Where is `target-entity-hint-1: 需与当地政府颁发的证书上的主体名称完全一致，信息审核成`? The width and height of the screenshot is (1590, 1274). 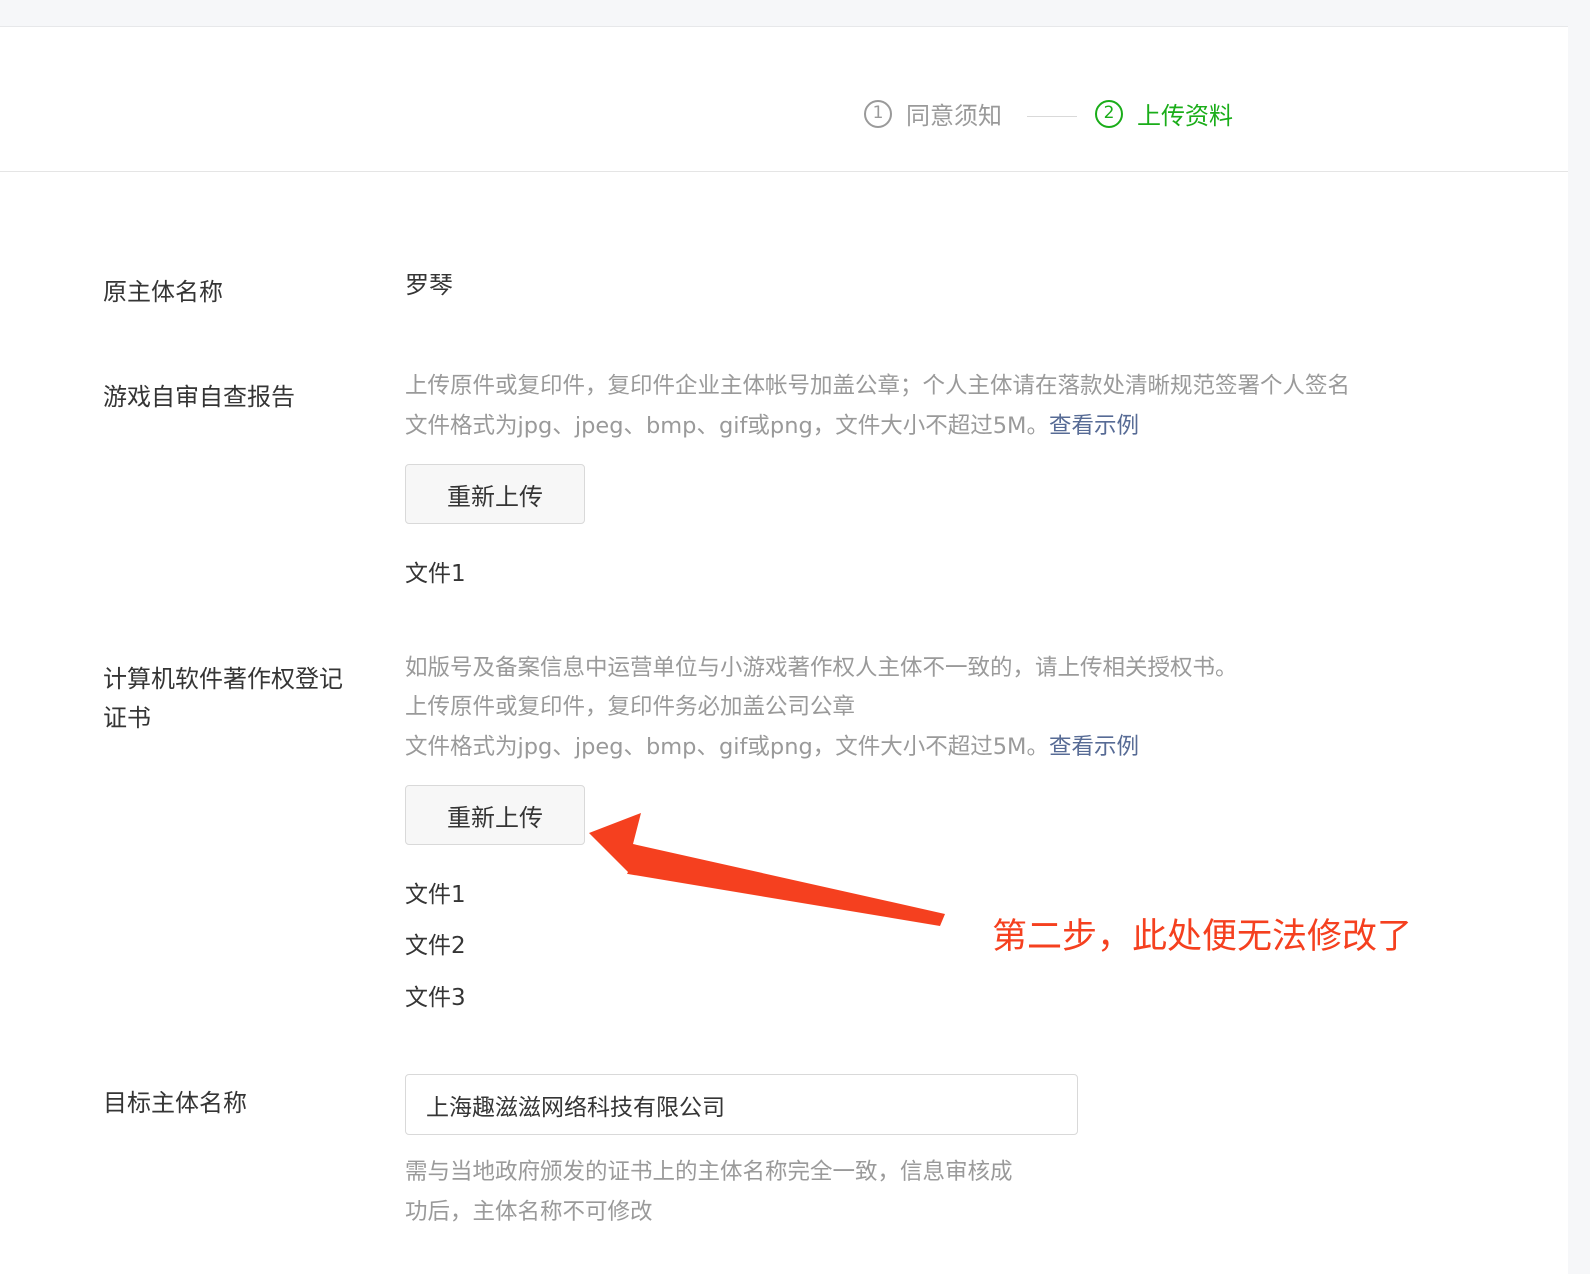 target-entity-hint-1: 需与当地政府颁发的证书上的主体名称完全一致，信息审核成 is located at coordinates (709, 1172).